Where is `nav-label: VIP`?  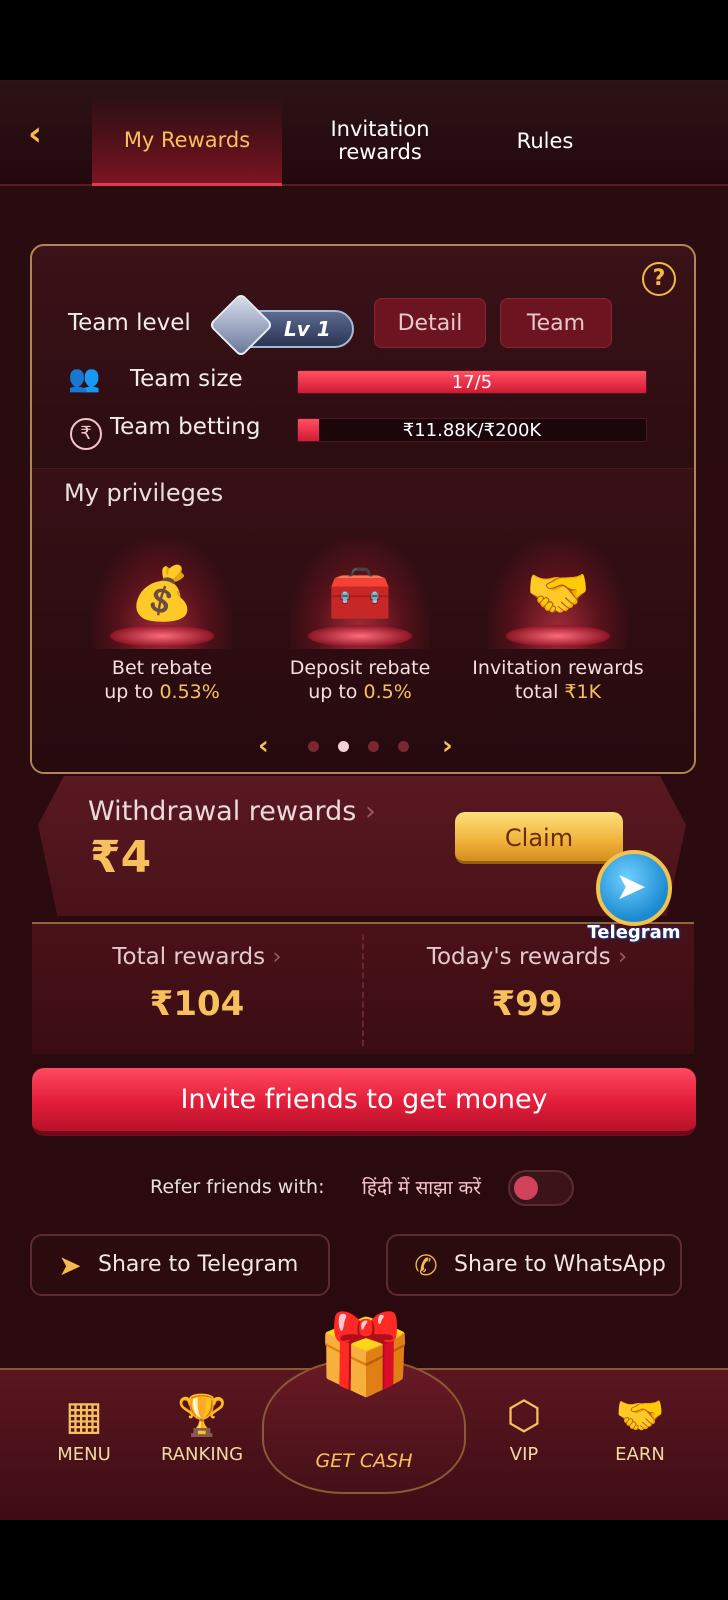
nav-label: VIP is located at coordinates (524, 1454).